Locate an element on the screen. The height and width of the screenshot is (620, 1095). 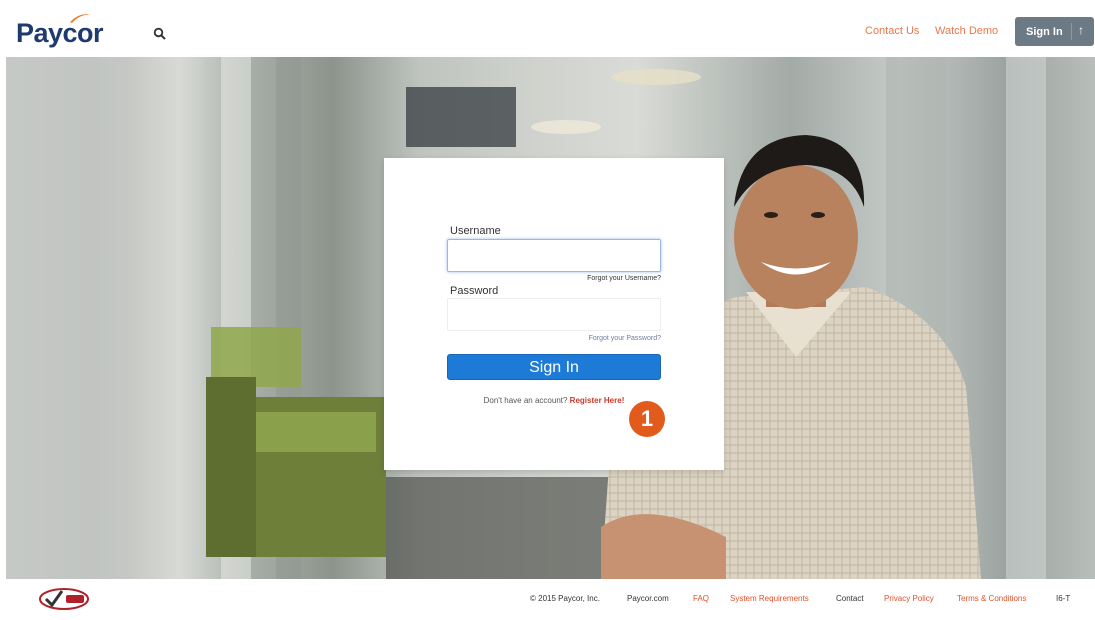
button-divider is located at coordinates (1071, 31).